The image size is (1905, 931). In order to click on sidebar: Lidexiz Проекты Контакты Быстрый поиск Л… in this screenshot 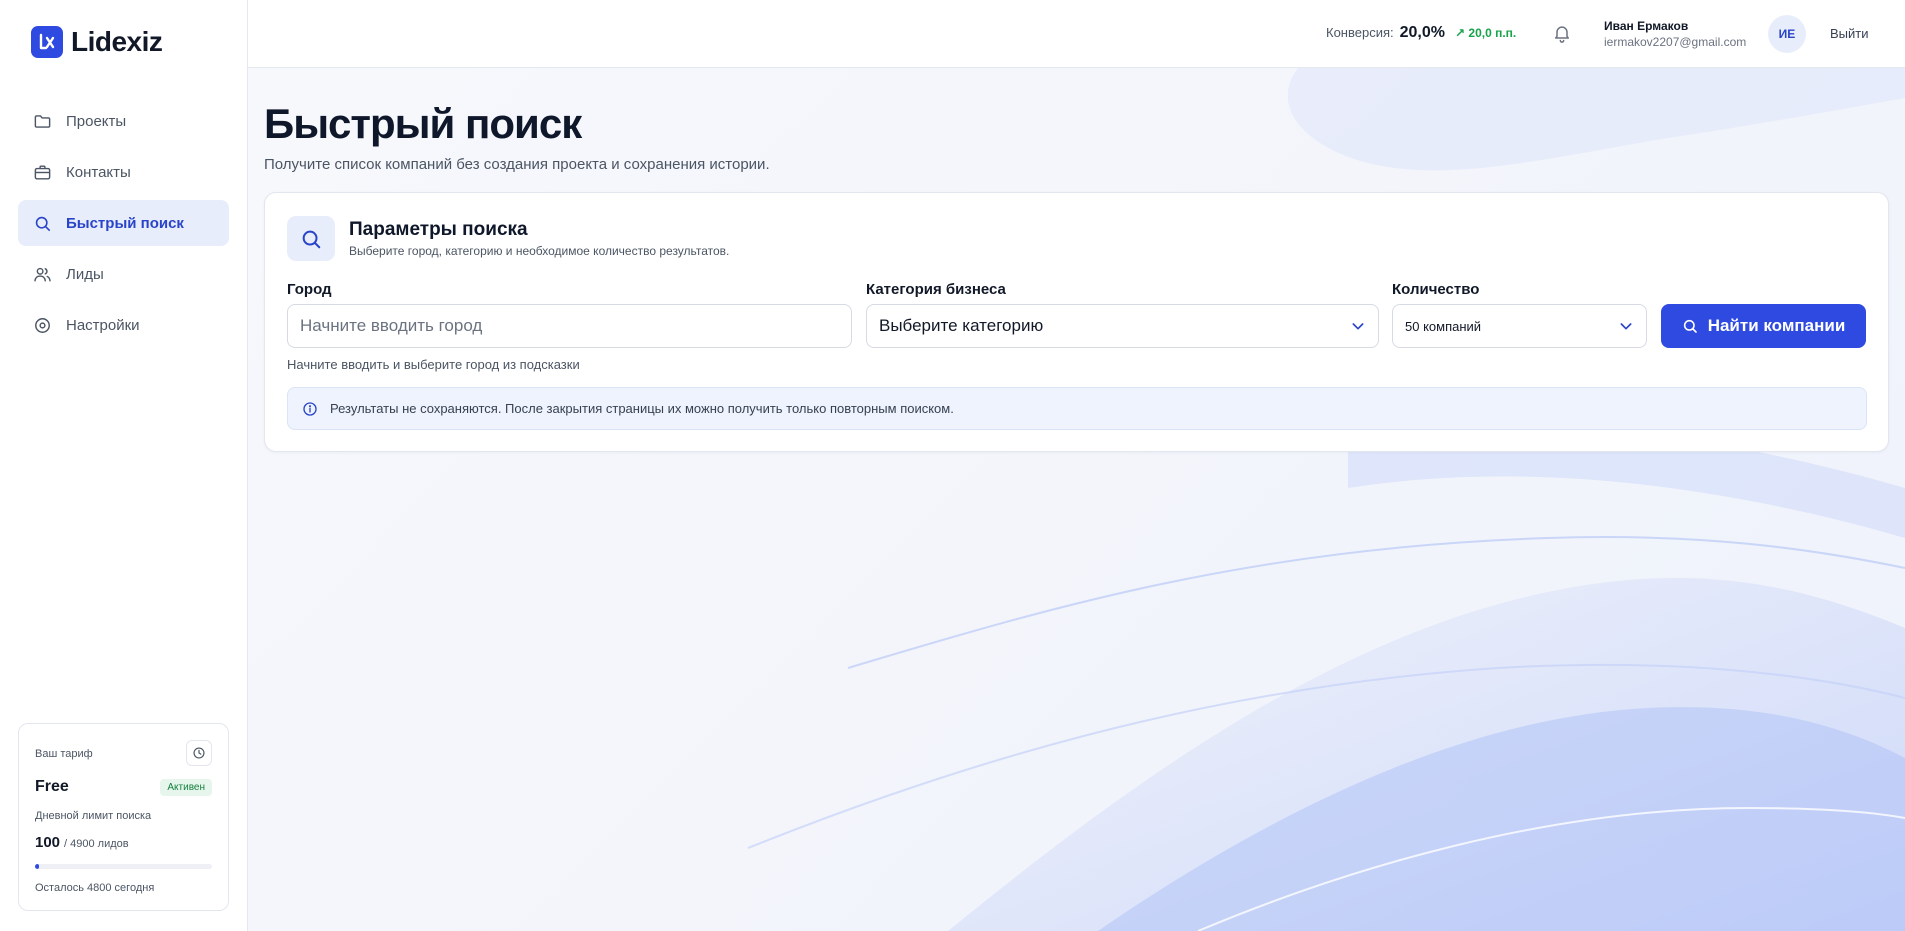, I will do `click(124, 465)`.